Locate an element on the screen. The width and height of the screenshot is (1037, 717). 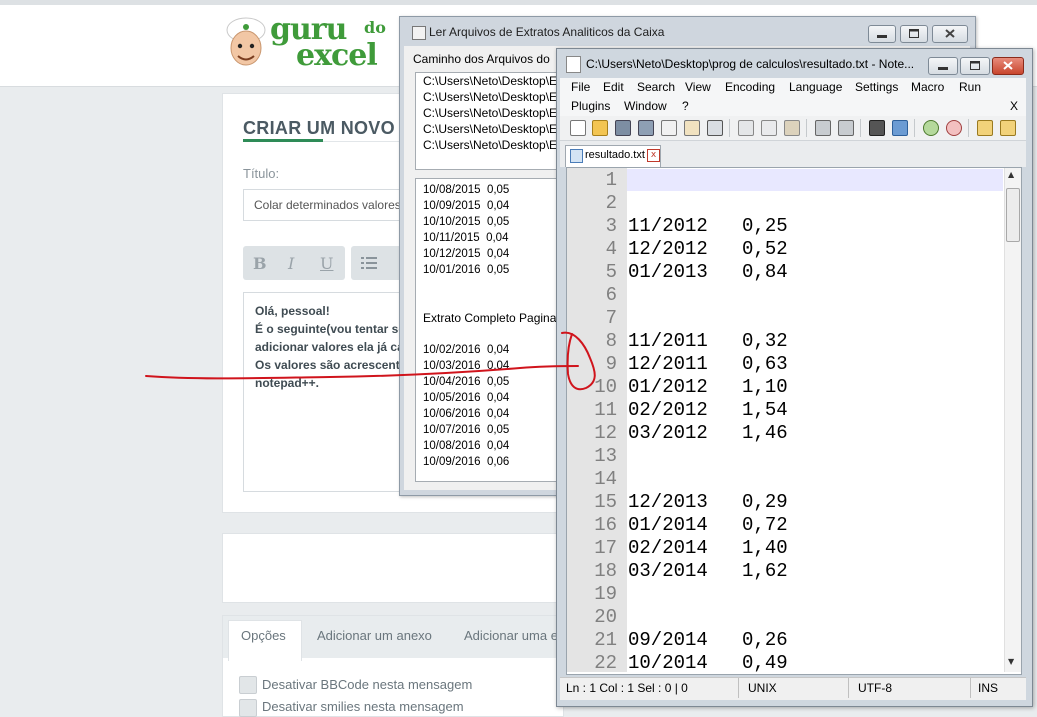
menu-settings: Settings is located at coordinates (876, 87).